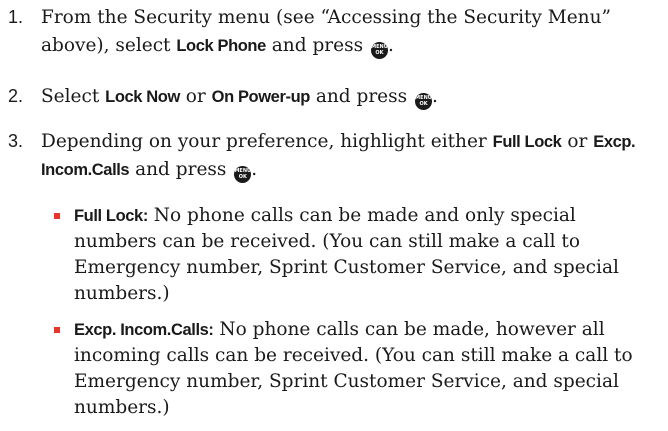 The width and height of the screenshot is (668, 431). I want to click on step-text-segment: Select, so click(73, 96).